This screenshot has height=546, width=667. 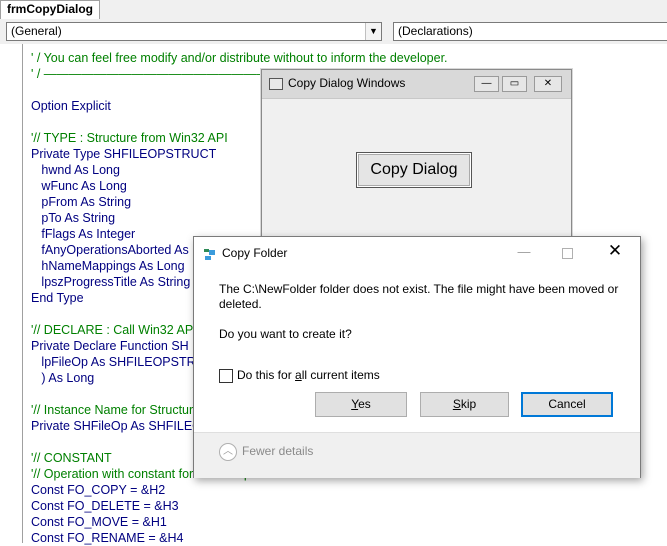 I want to click on dialog-title: Copy Folder, so click(x=255, y=253).